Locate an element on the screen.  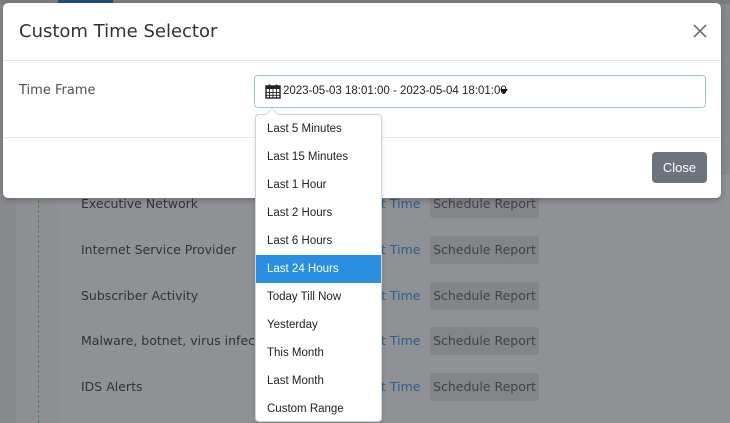
timeline-line is located at coordinates (38, 309).